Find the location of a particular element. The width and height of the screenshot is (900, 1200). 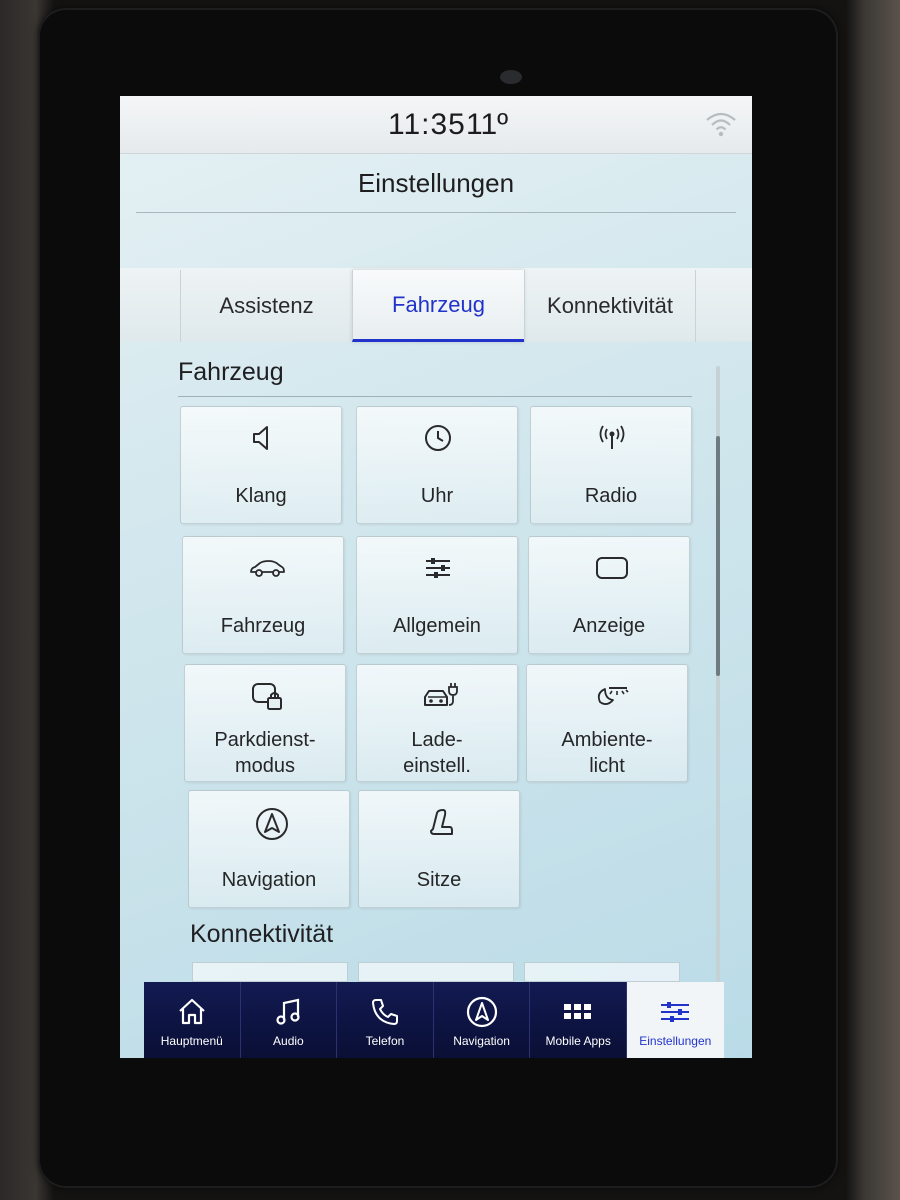

settings-sliders-icon is located at coordinates (675, 1012).